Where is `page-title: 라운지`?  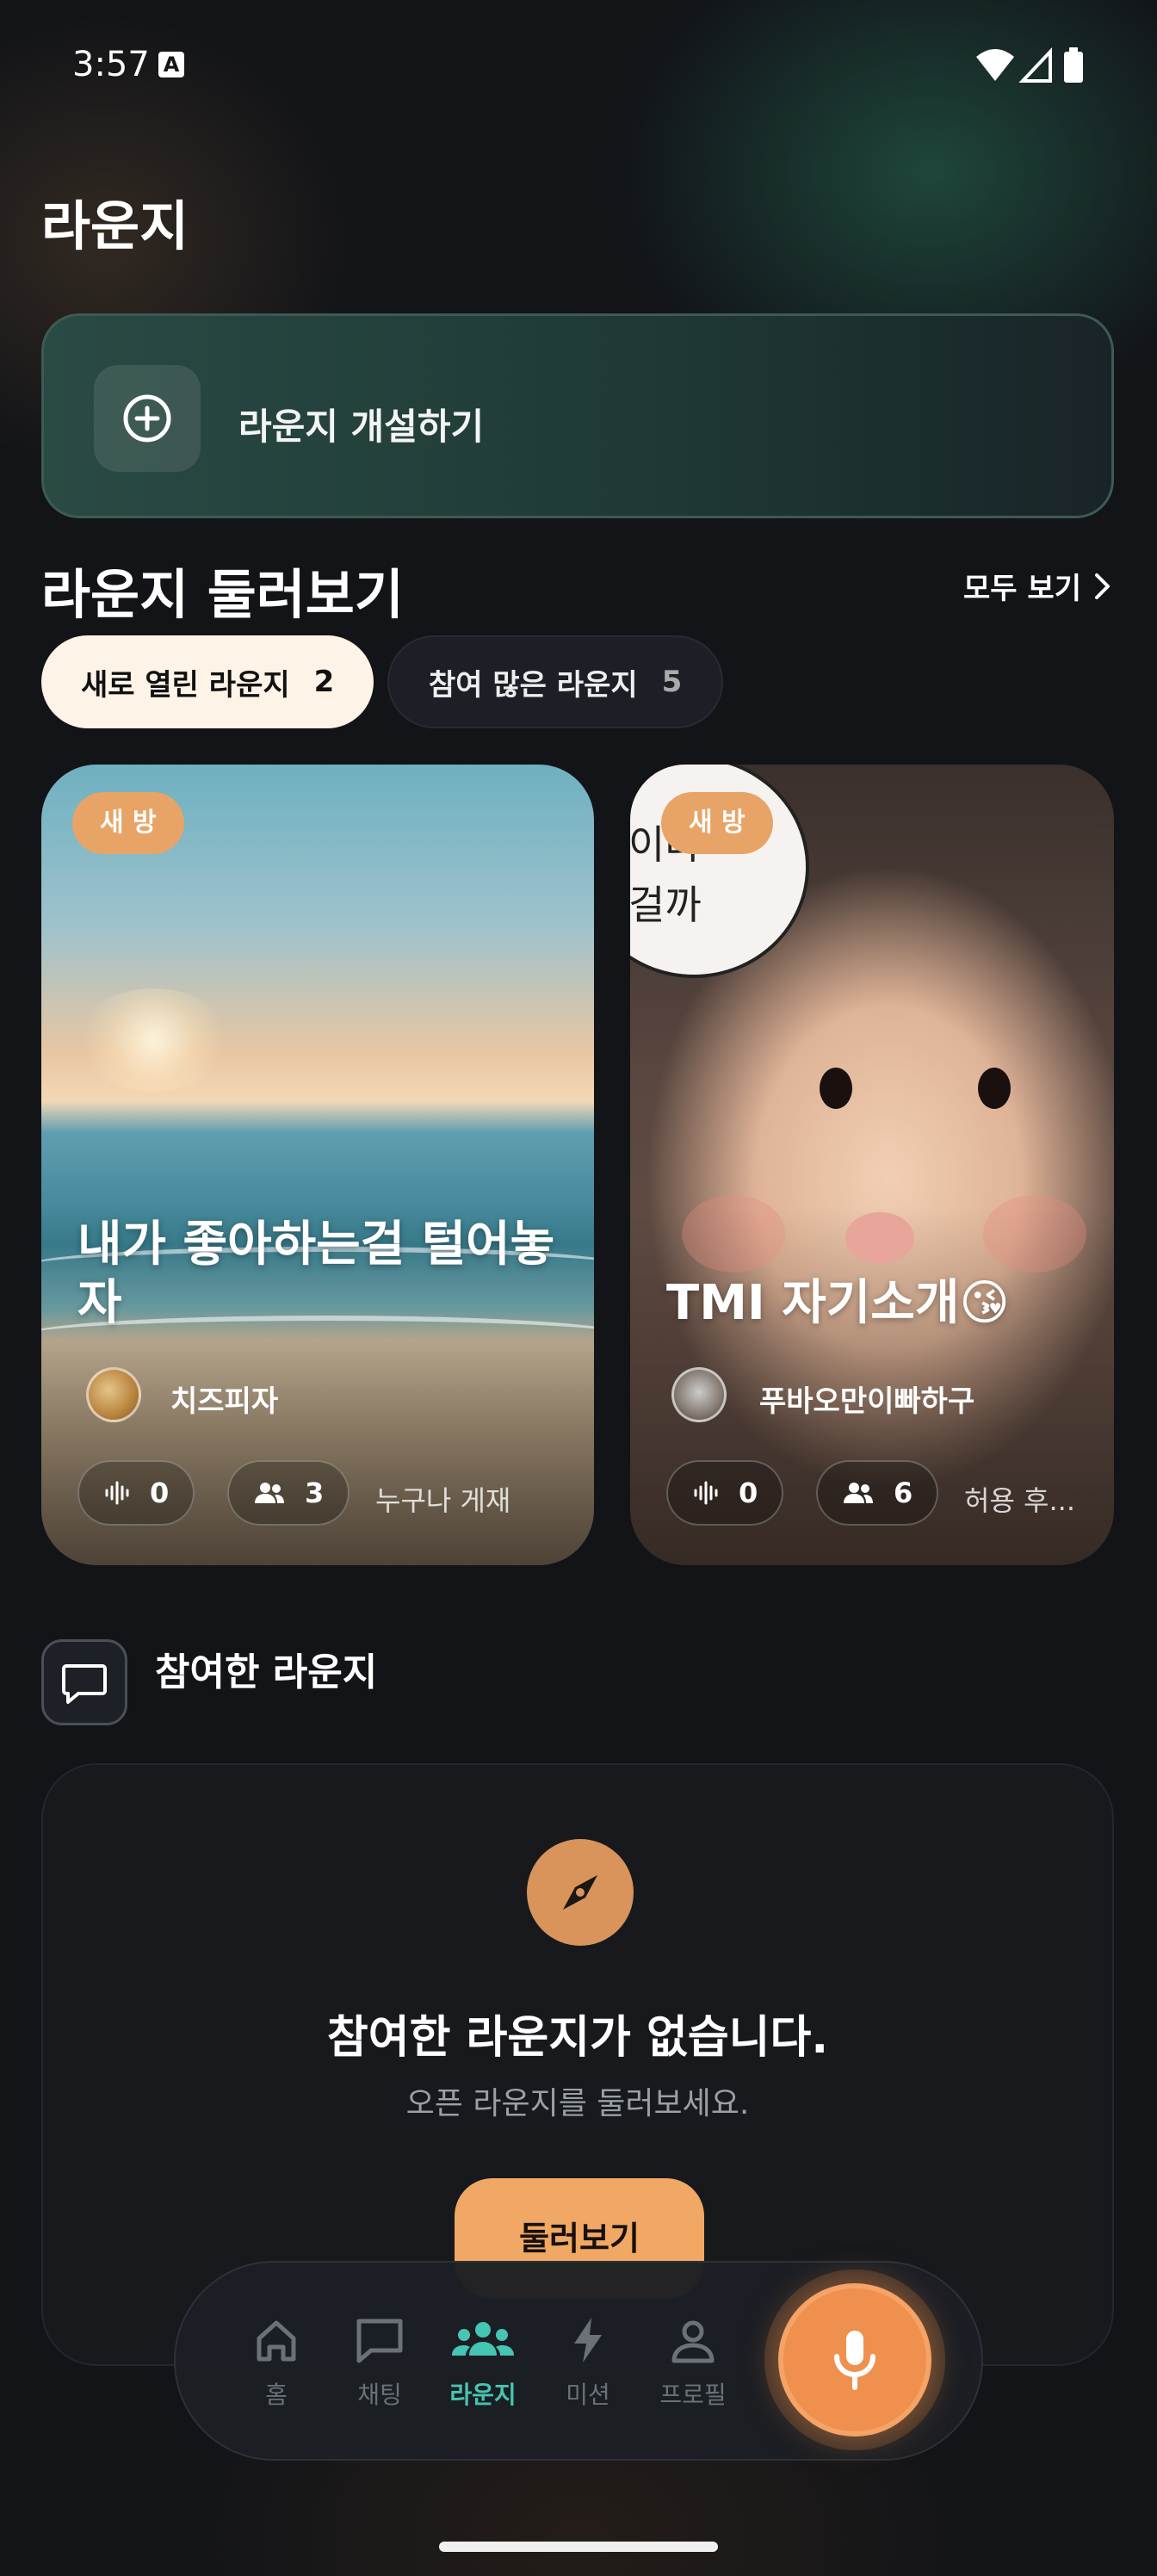 page-title: 라운지 is located at coordinates (115, 226).